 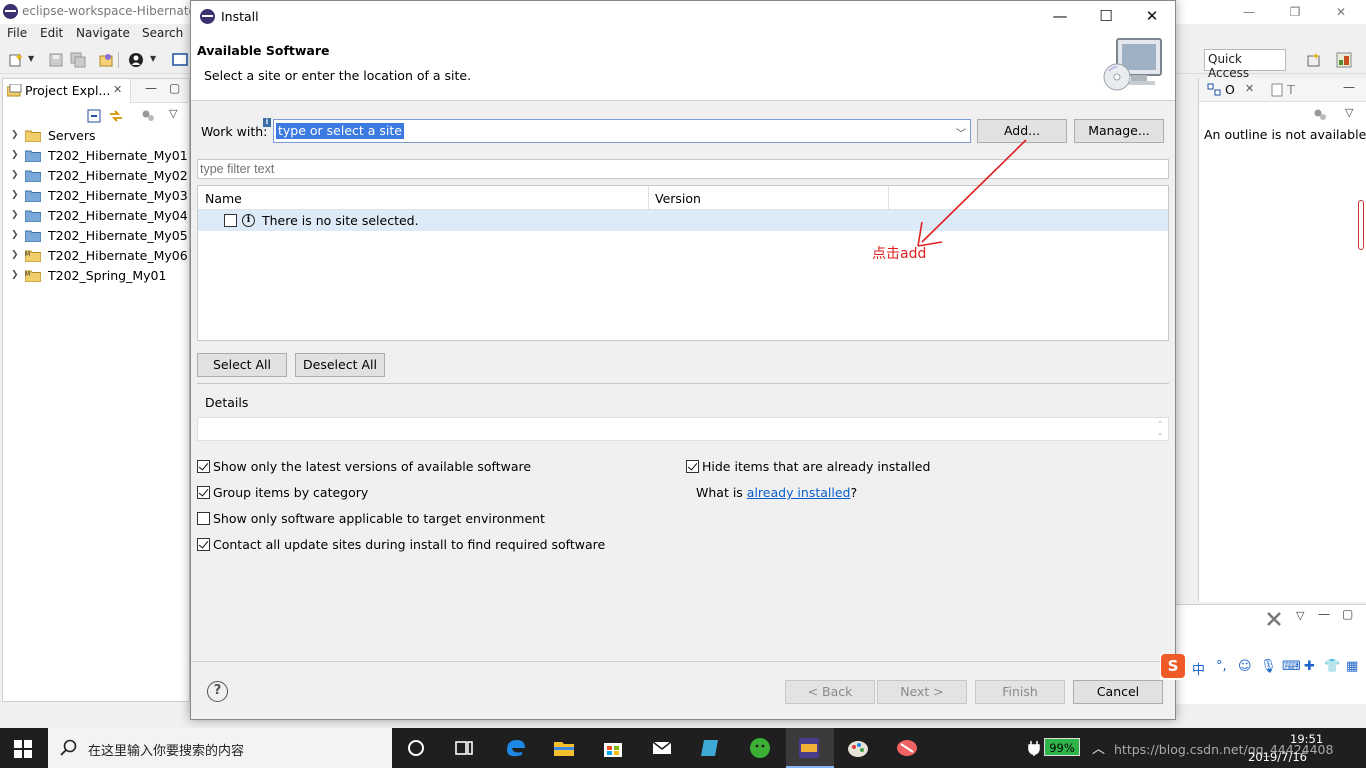 I want to click on close-icon: ✕, so click(x=1341, y=12).